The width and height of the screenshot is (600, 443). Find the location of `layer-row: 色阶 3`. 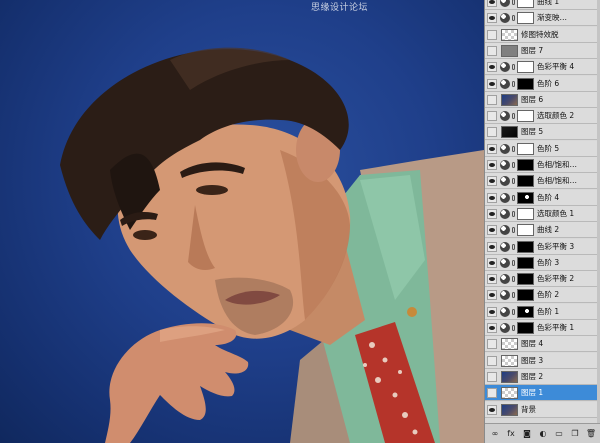

layer-row: 色阶 3 is located at coordinates (542, 262).